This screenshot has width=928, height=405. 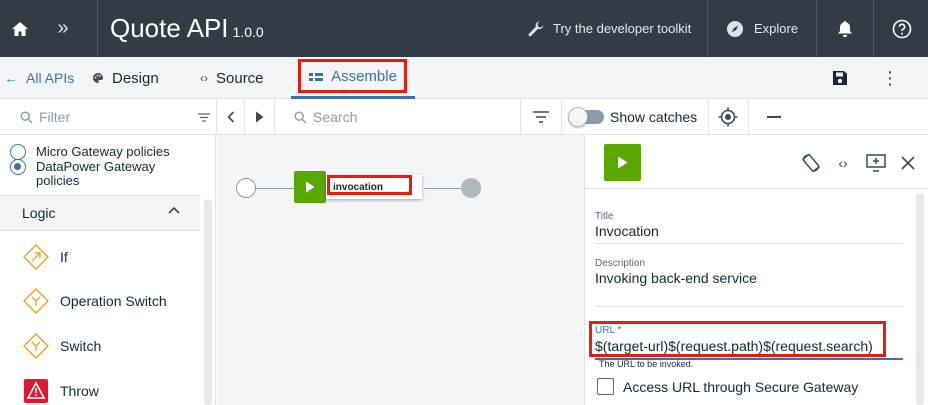 I want to click on code-icon: ‹›, so click(x=204, y=78).